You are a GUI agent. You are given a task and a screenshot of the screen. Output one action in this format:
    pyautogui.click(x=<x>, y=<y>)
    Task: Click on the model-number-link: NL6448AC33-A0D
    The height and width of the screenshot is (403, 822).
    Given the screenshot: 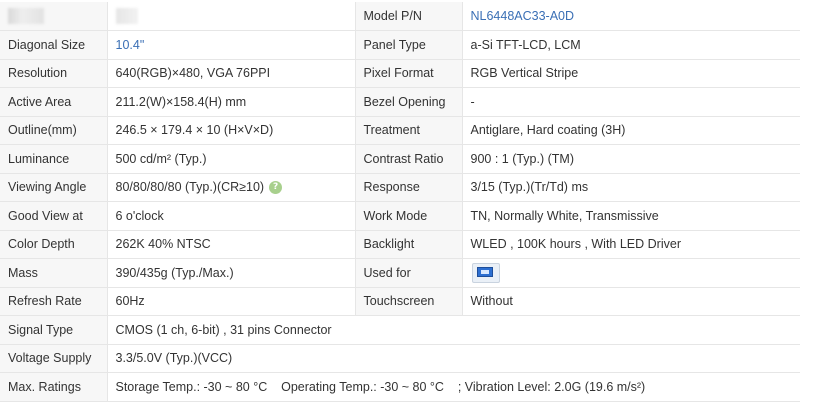 What is the action you would take?
    pyautogui.click(x=523, y=16)
    